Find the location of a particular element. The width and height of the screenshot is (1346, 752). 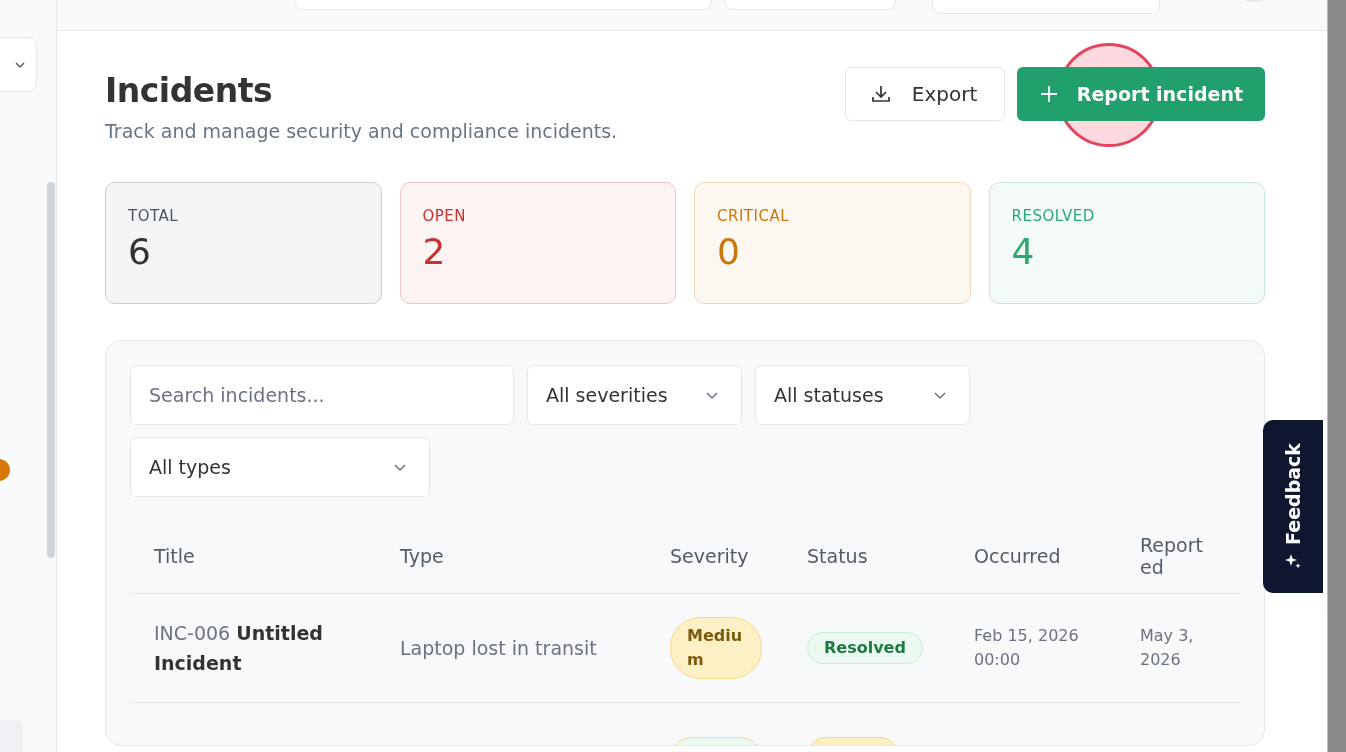

stat-label: RESOLVED is located at coordinates (1053, 216).